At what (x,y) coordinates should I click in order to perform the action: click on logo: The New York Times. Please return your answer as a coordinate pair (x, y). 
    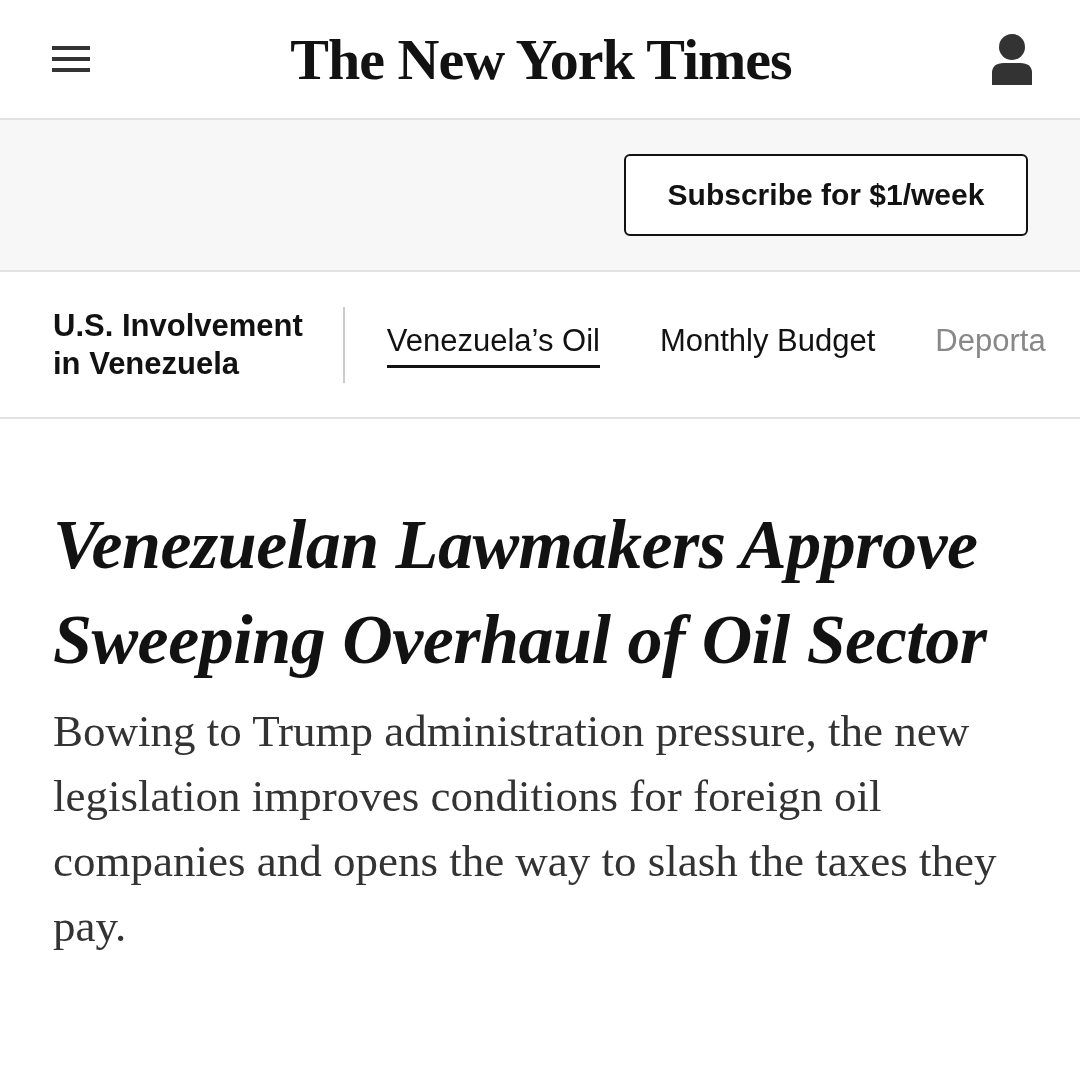
    Looking at the image, I should click on (541, 59).